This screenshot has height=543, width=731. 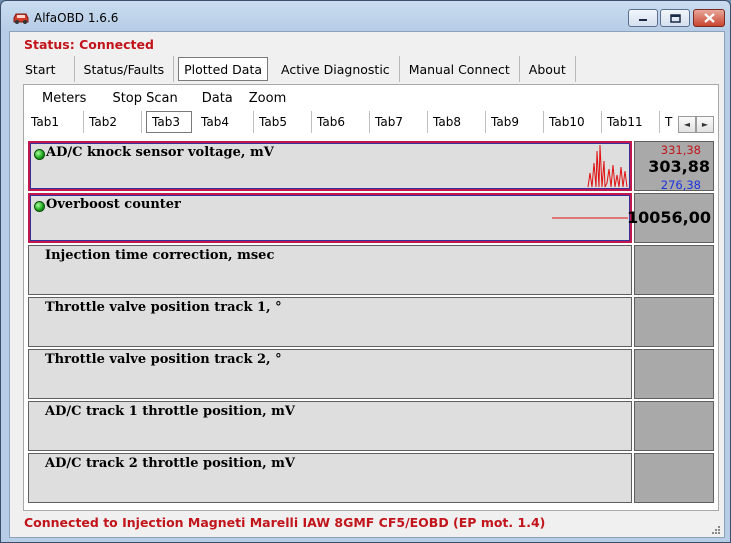 What do you see at coordinates (267, 98) in the screenshot?
I see `submenu-zoom: Zoom` at bounding box center [267, 98].